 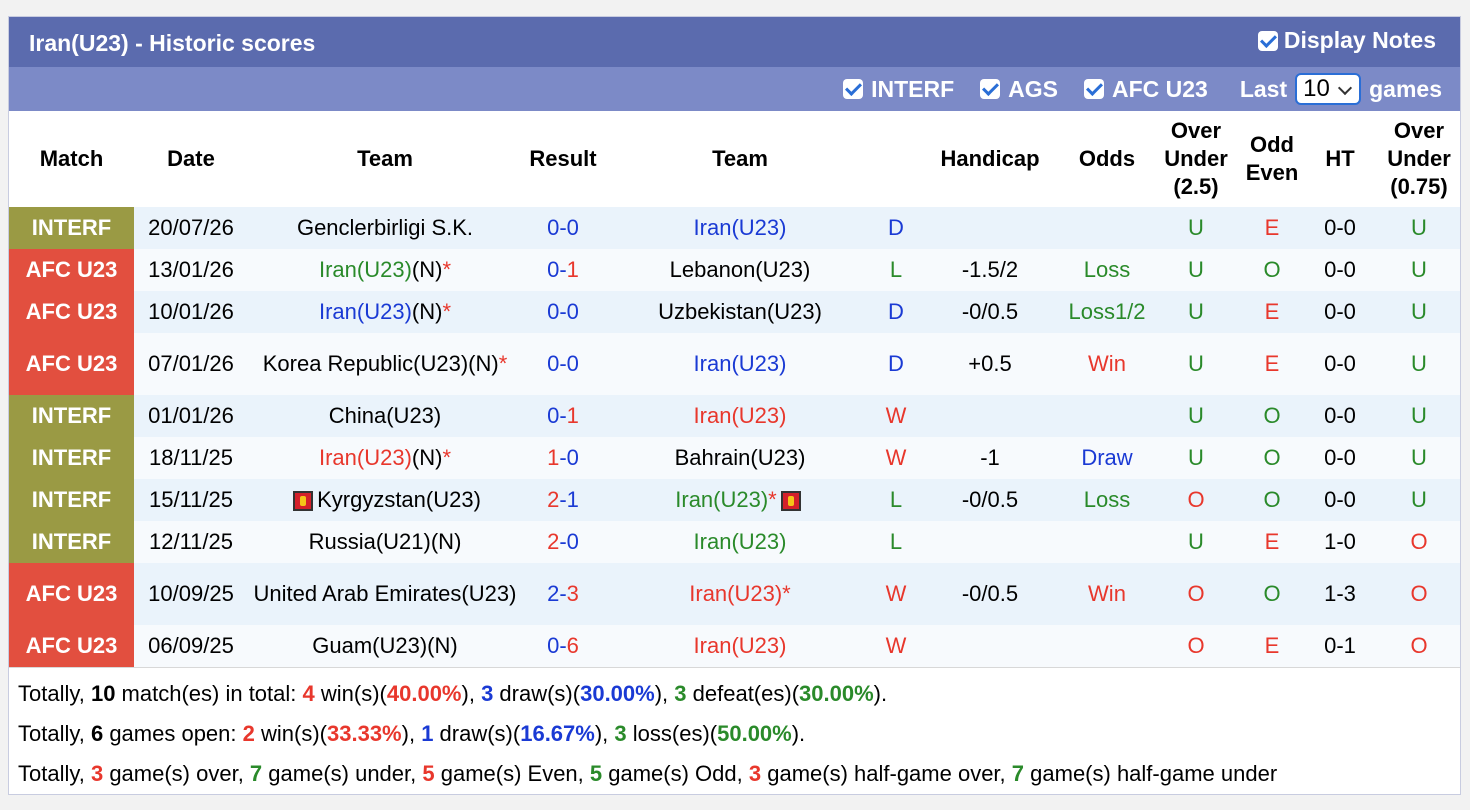 What do you see at coordinates (1093, 89) in the screenshot?
I see `afc-u23-checkbox` at bounding box center [1093, 89].